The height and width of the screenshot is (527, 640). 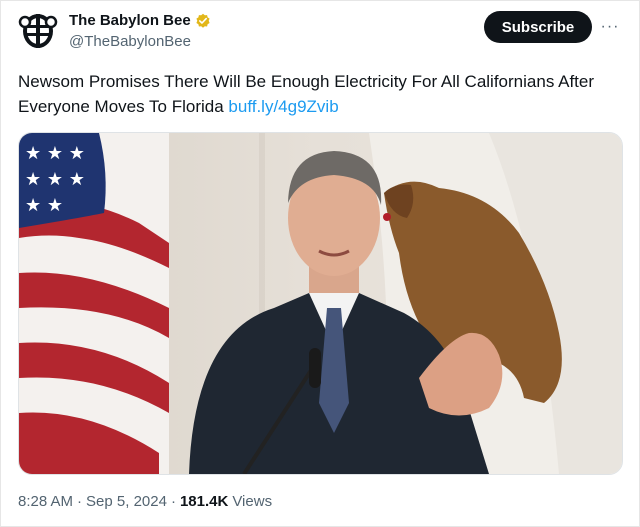 I want to click on display-name: The Babylon Bee, so click(x=130, y=20).